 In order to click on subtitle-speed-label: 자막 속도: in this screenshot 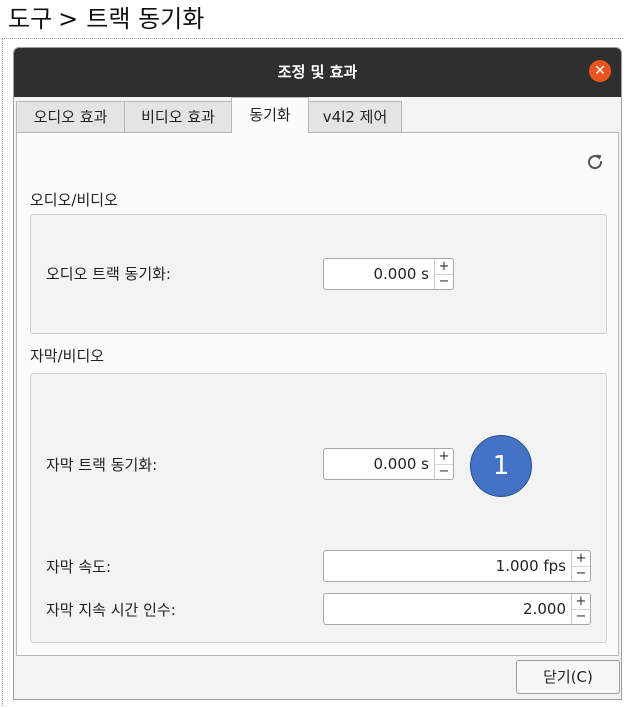, I will do `click(79, 567)`.